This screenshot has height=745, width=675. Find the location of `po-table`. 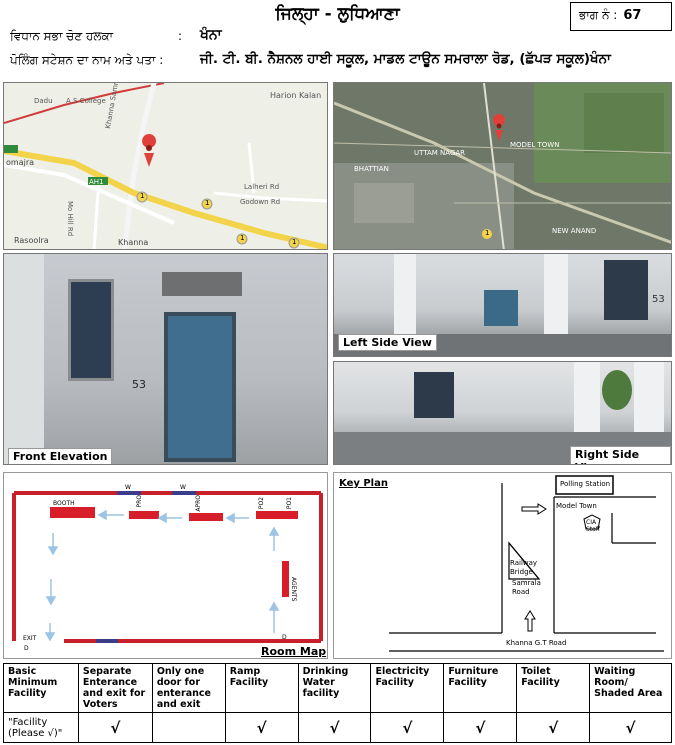

po-table is located at coordinates (277, 515).